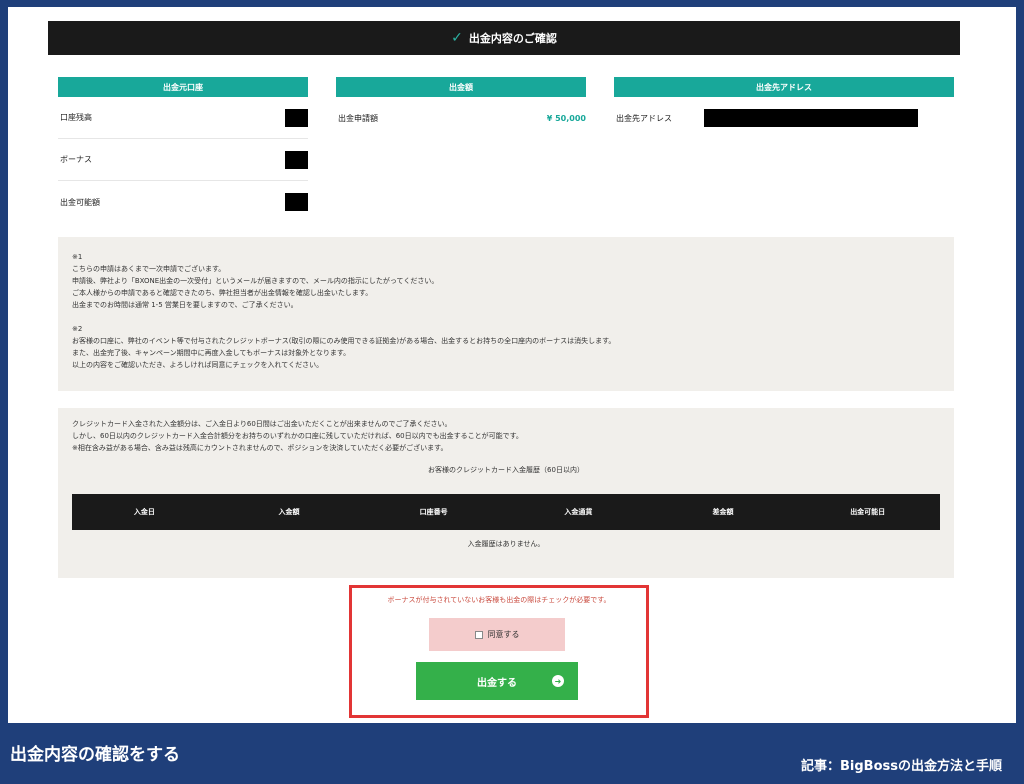 This screenshot has width=1024, height=784. I want to click on note1-line: こちらの申請はあくまで一次申請でございます。, so click(149, 269).